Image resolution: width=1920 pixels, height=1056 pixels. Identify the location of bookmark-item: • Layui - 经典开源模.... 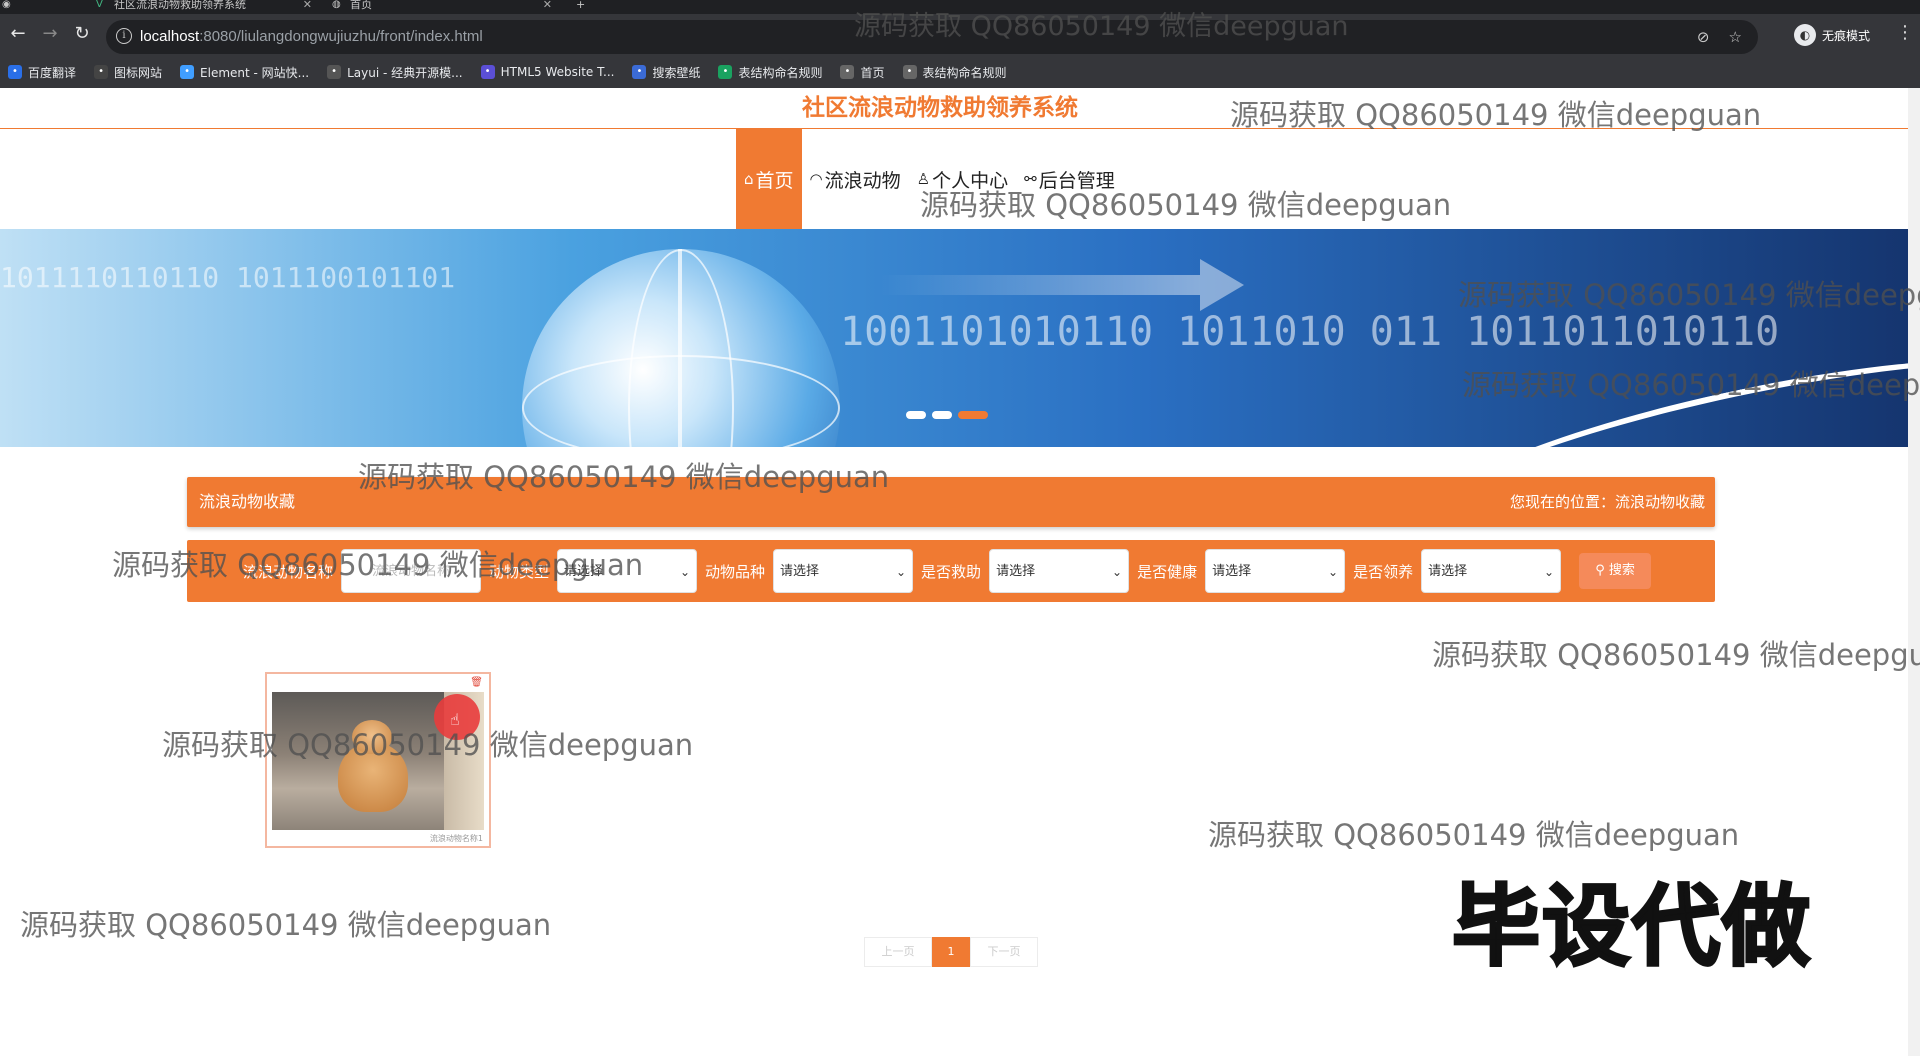
(395, 72).